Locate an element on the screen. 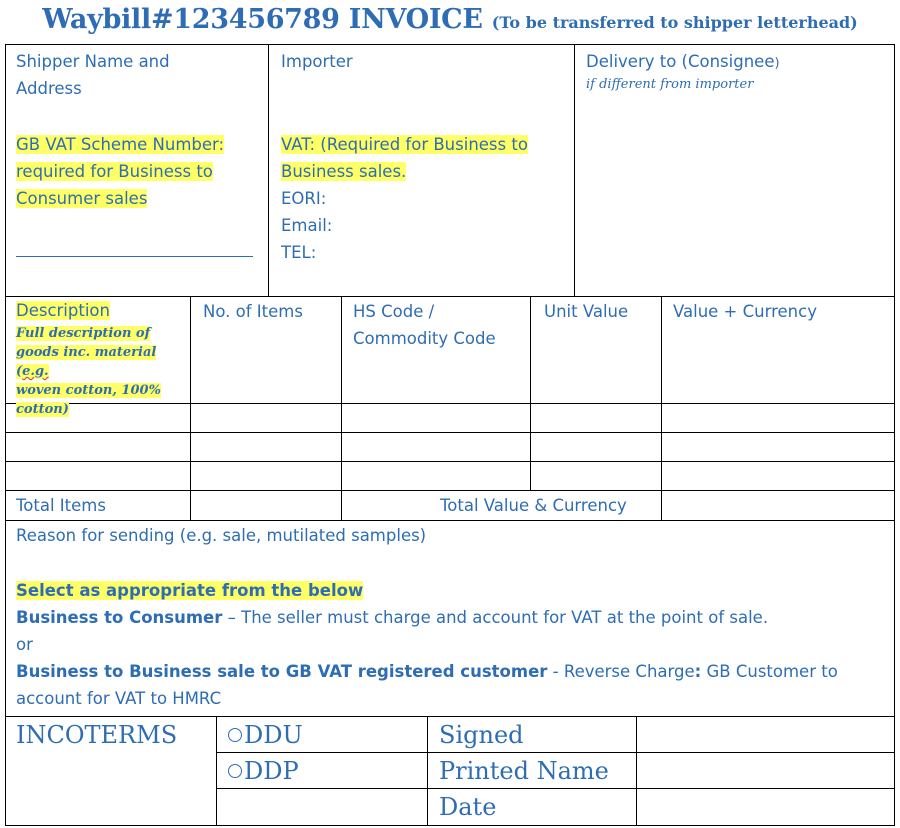 This screenshot has height=828, width=900. tel-label: TEL: is located at coordinates (299, 252).